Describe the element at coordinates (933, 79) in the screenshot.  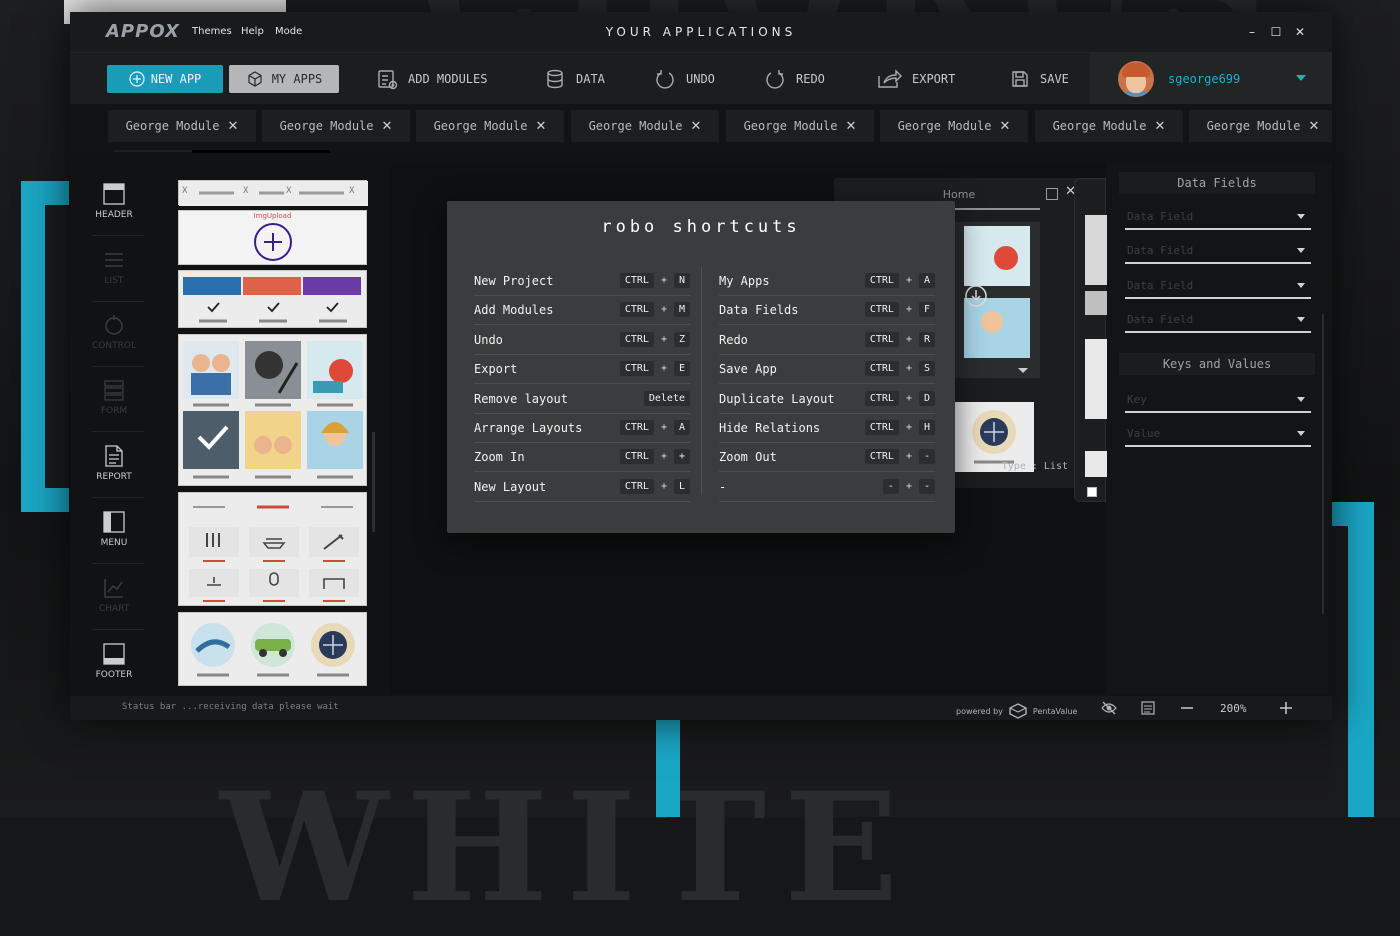
I see `export-label: EXPORT` at that location.